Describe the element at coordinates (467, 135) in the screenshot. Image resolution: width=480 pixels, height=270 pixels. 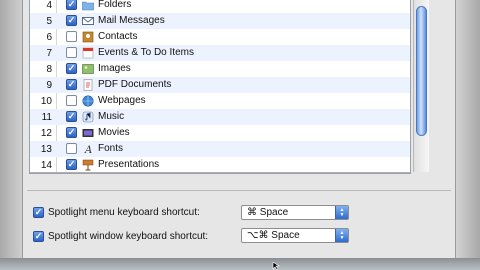
I see `background-right` at that location.